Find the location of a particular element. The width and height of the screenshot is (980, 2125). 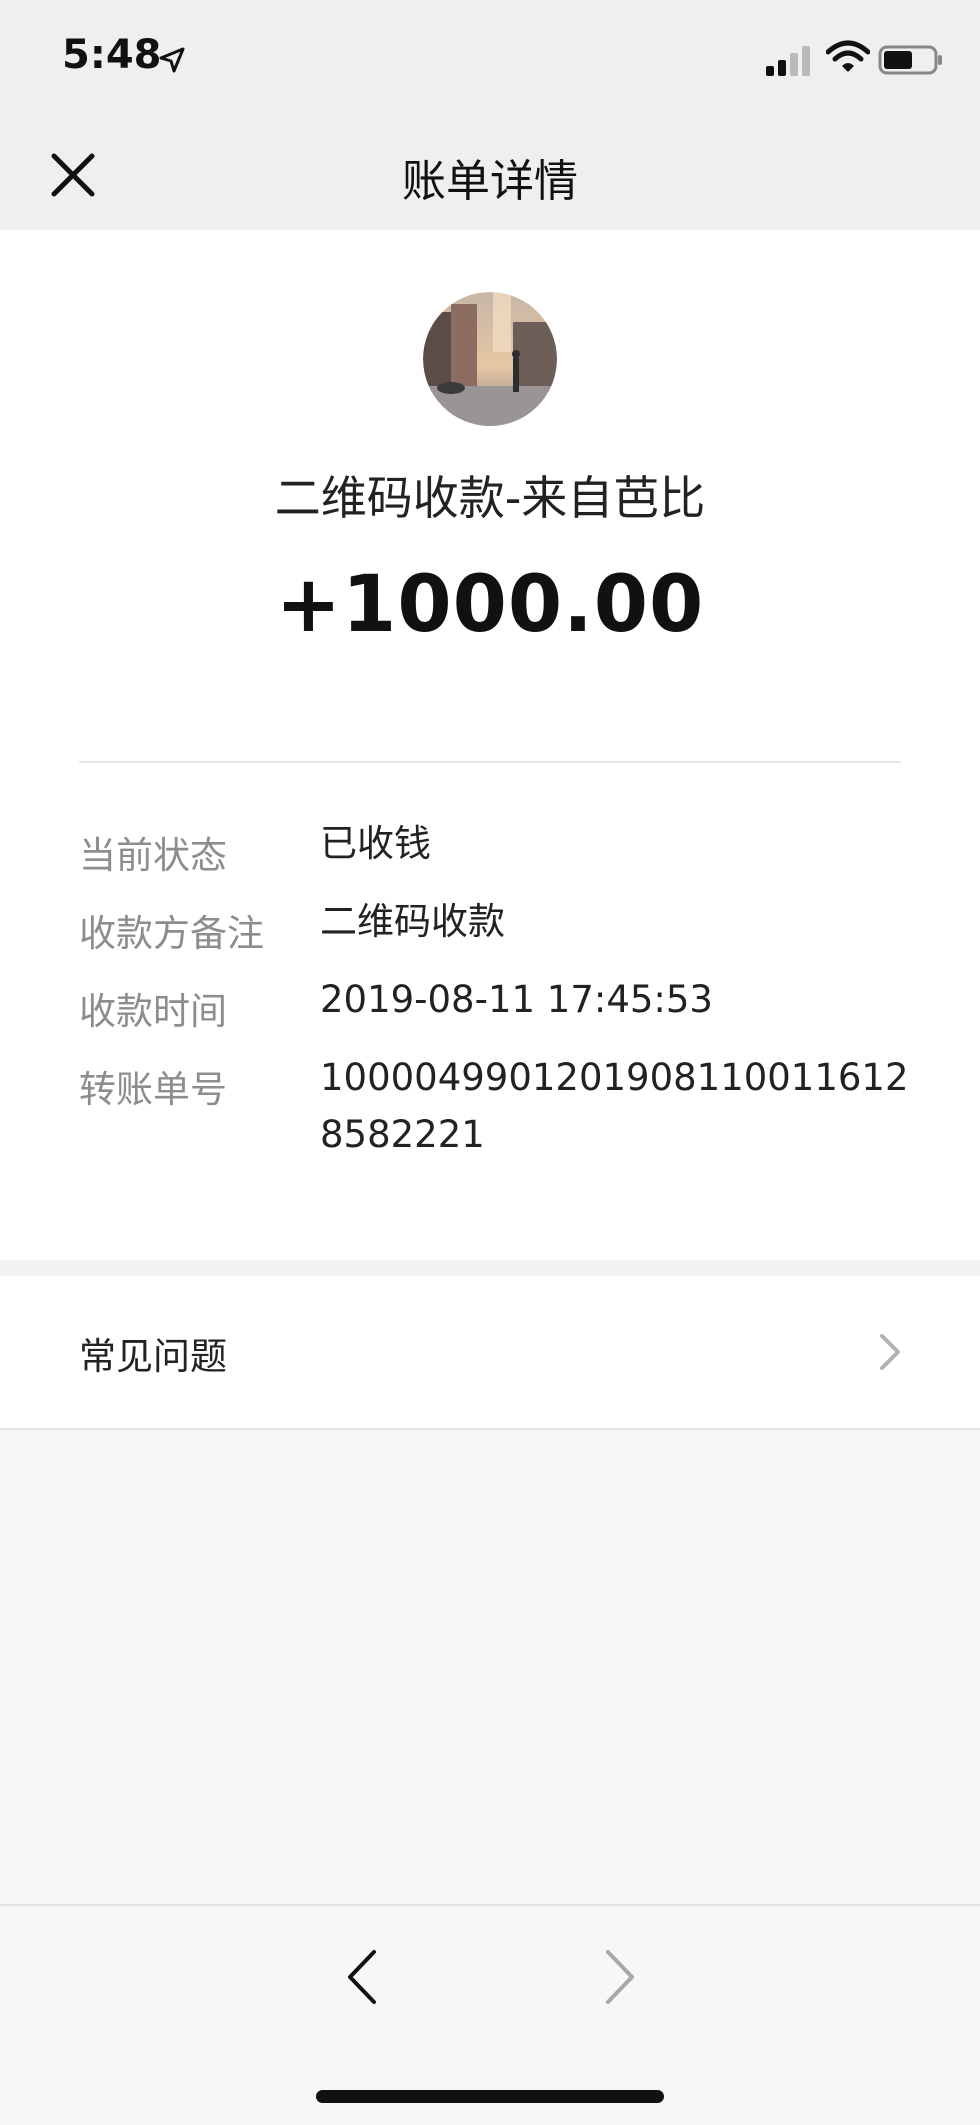

back-arrow-icon is located at coordinates (362, 1977).